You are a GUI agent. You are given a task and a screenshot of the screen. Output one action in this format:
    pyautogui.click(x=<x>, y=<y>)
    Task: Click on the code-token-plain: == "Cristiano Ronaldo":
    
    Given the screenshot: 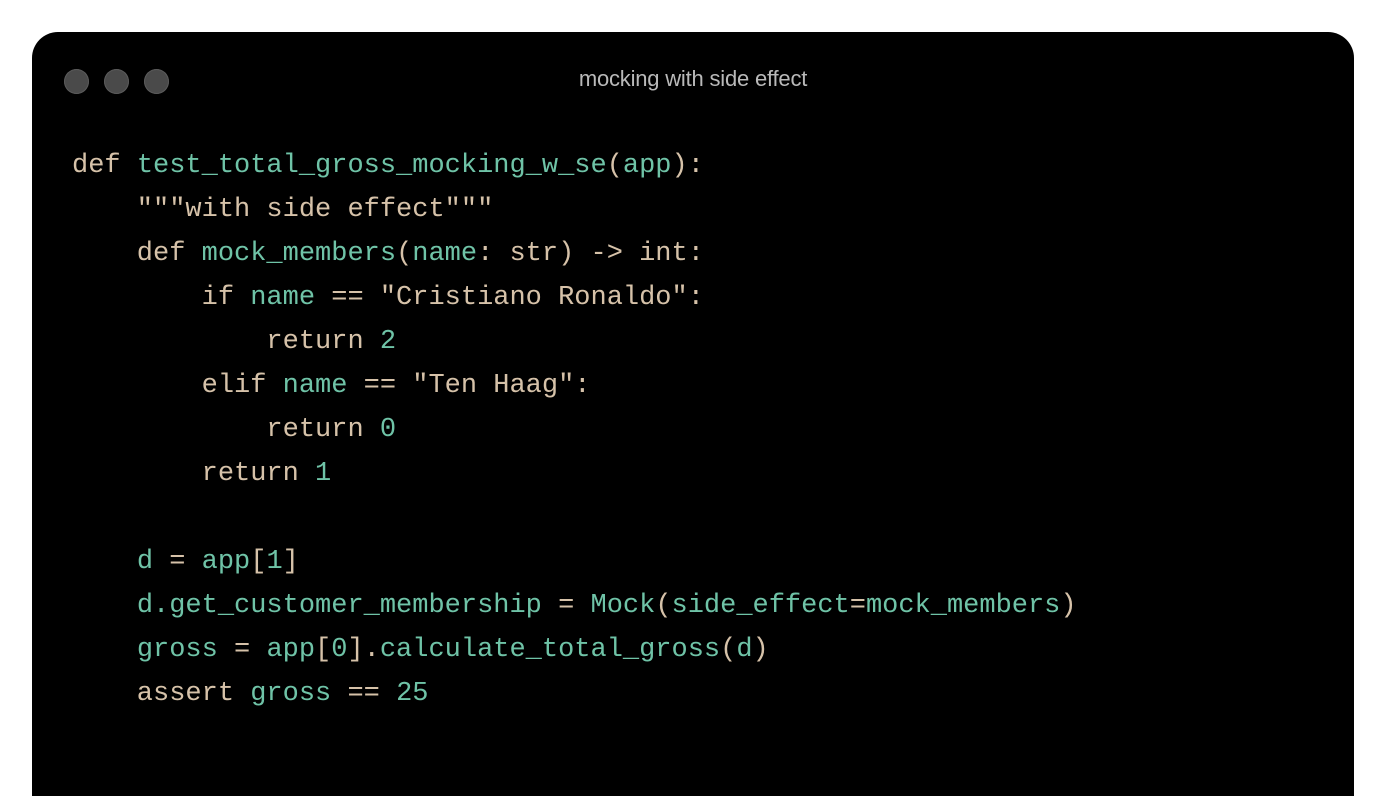 What is the action you would take?
    pyautogui.click(x=509, y=298)
    